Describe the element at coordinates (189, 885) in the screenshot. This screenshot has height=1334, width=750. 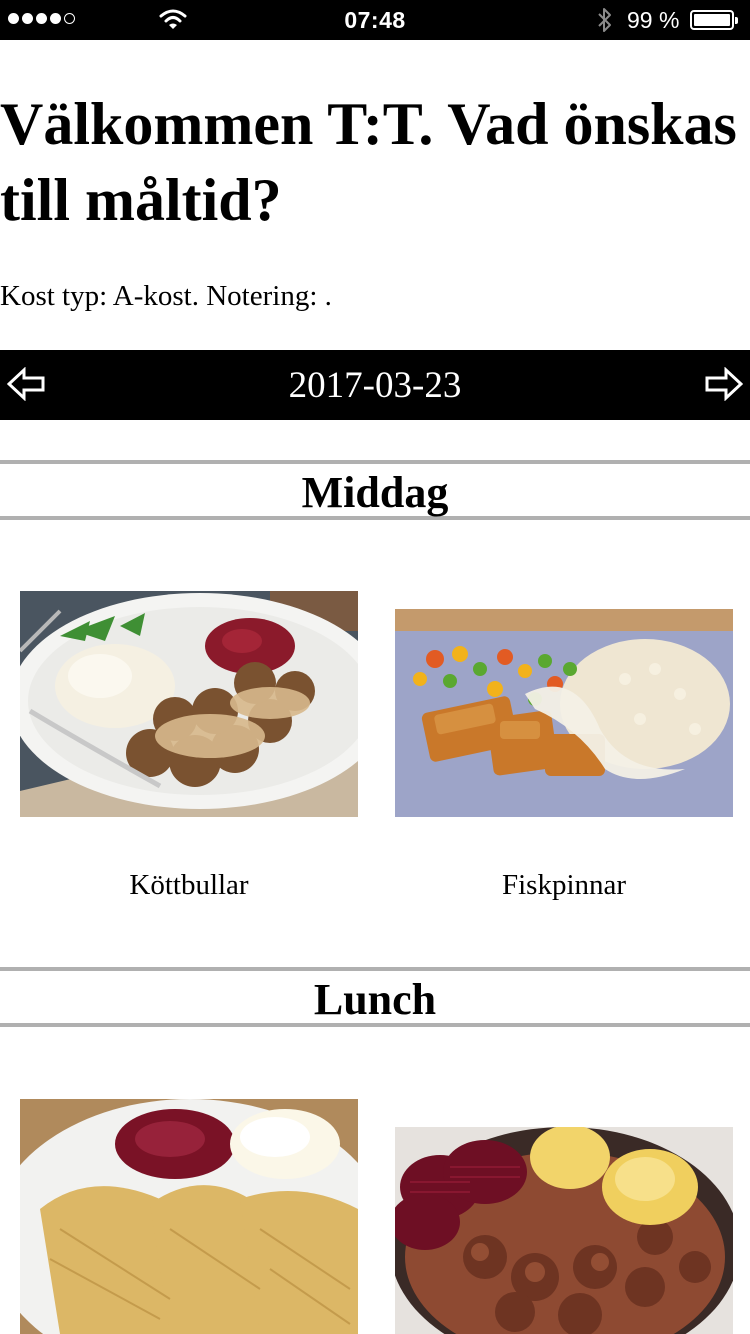
I see `meal-name: Köttbullar` at that location.